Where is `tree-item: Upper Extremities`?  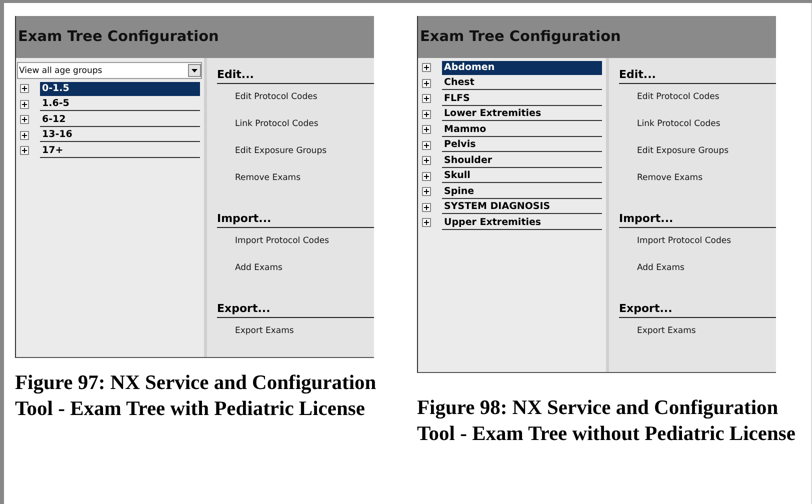 tree-item: Upper Extremities is located at coordinates (522, 223).